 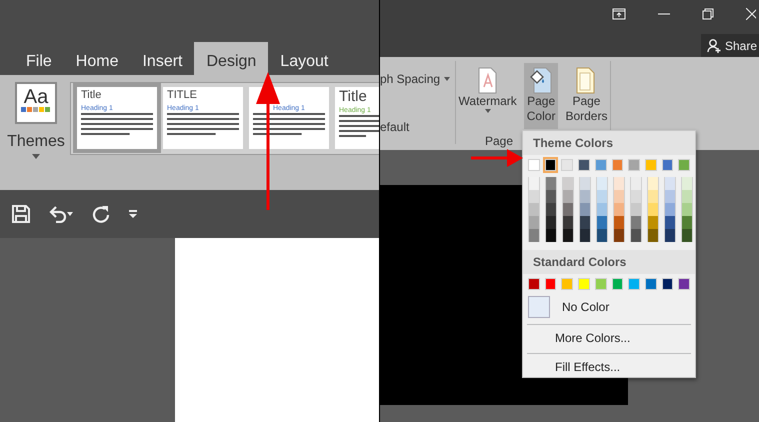 I want to click on ribbon-label: ph Spacing, so click(x=410, y=79).